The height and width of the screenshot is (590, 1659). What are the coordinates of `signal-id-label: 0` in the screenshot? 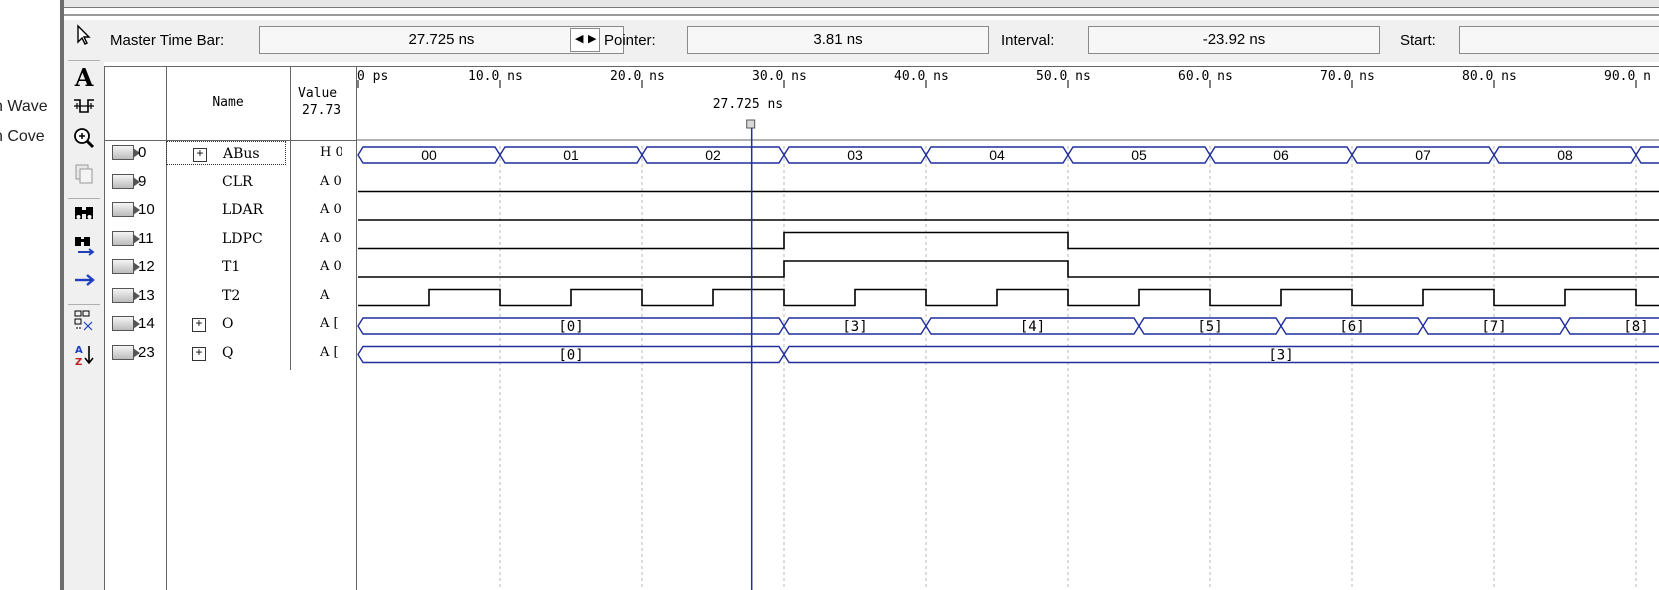 It's located at (142, 152).